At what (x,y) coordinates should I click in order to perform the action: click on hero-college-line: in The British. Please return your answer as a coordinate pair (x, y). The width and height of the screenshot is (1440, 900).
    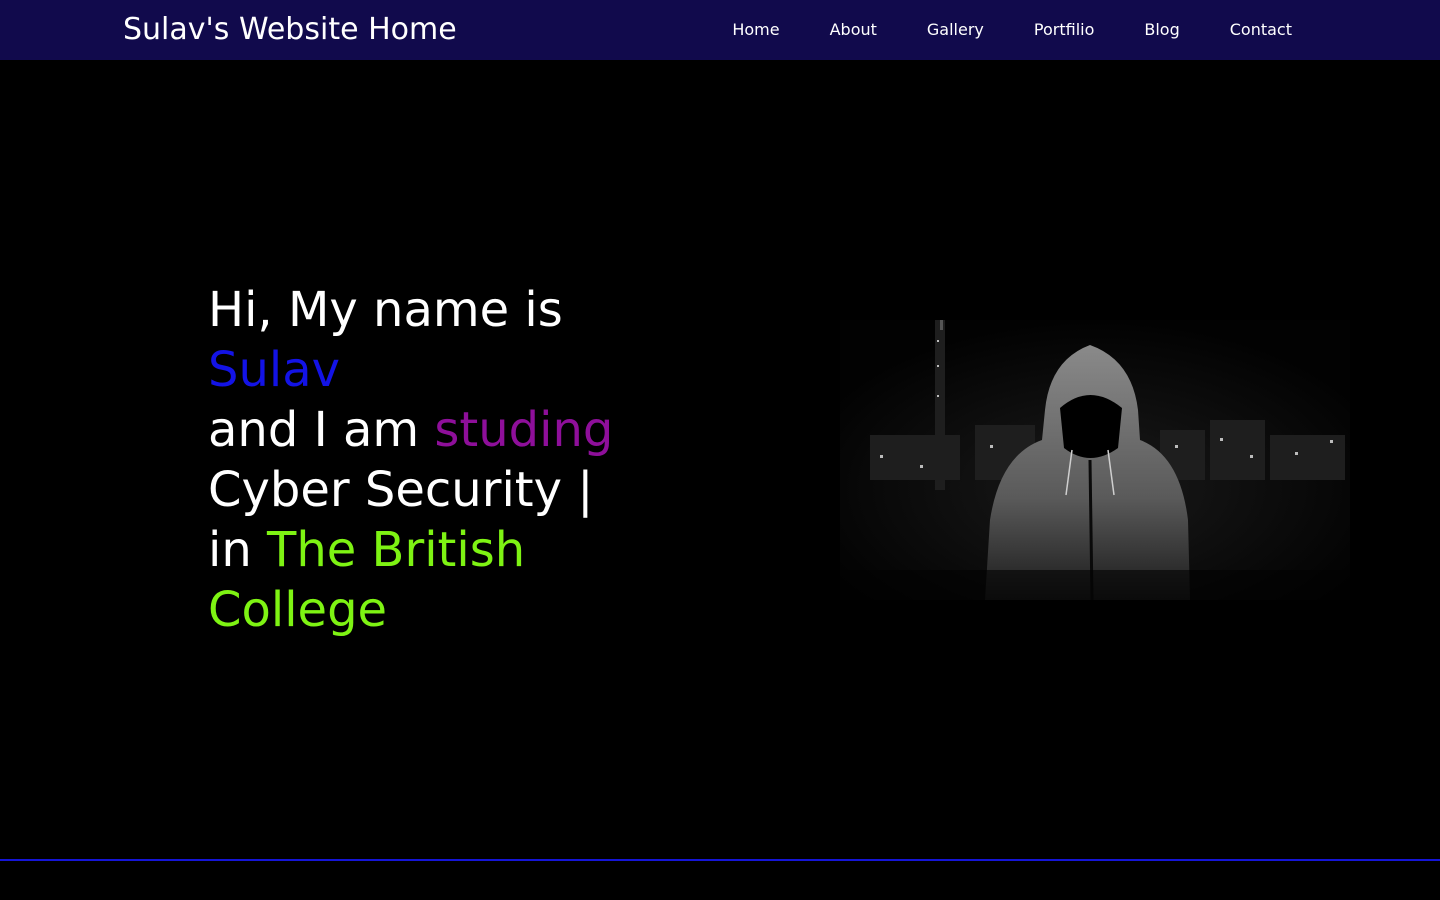
    Looking at the image, I should click on (418, 550).